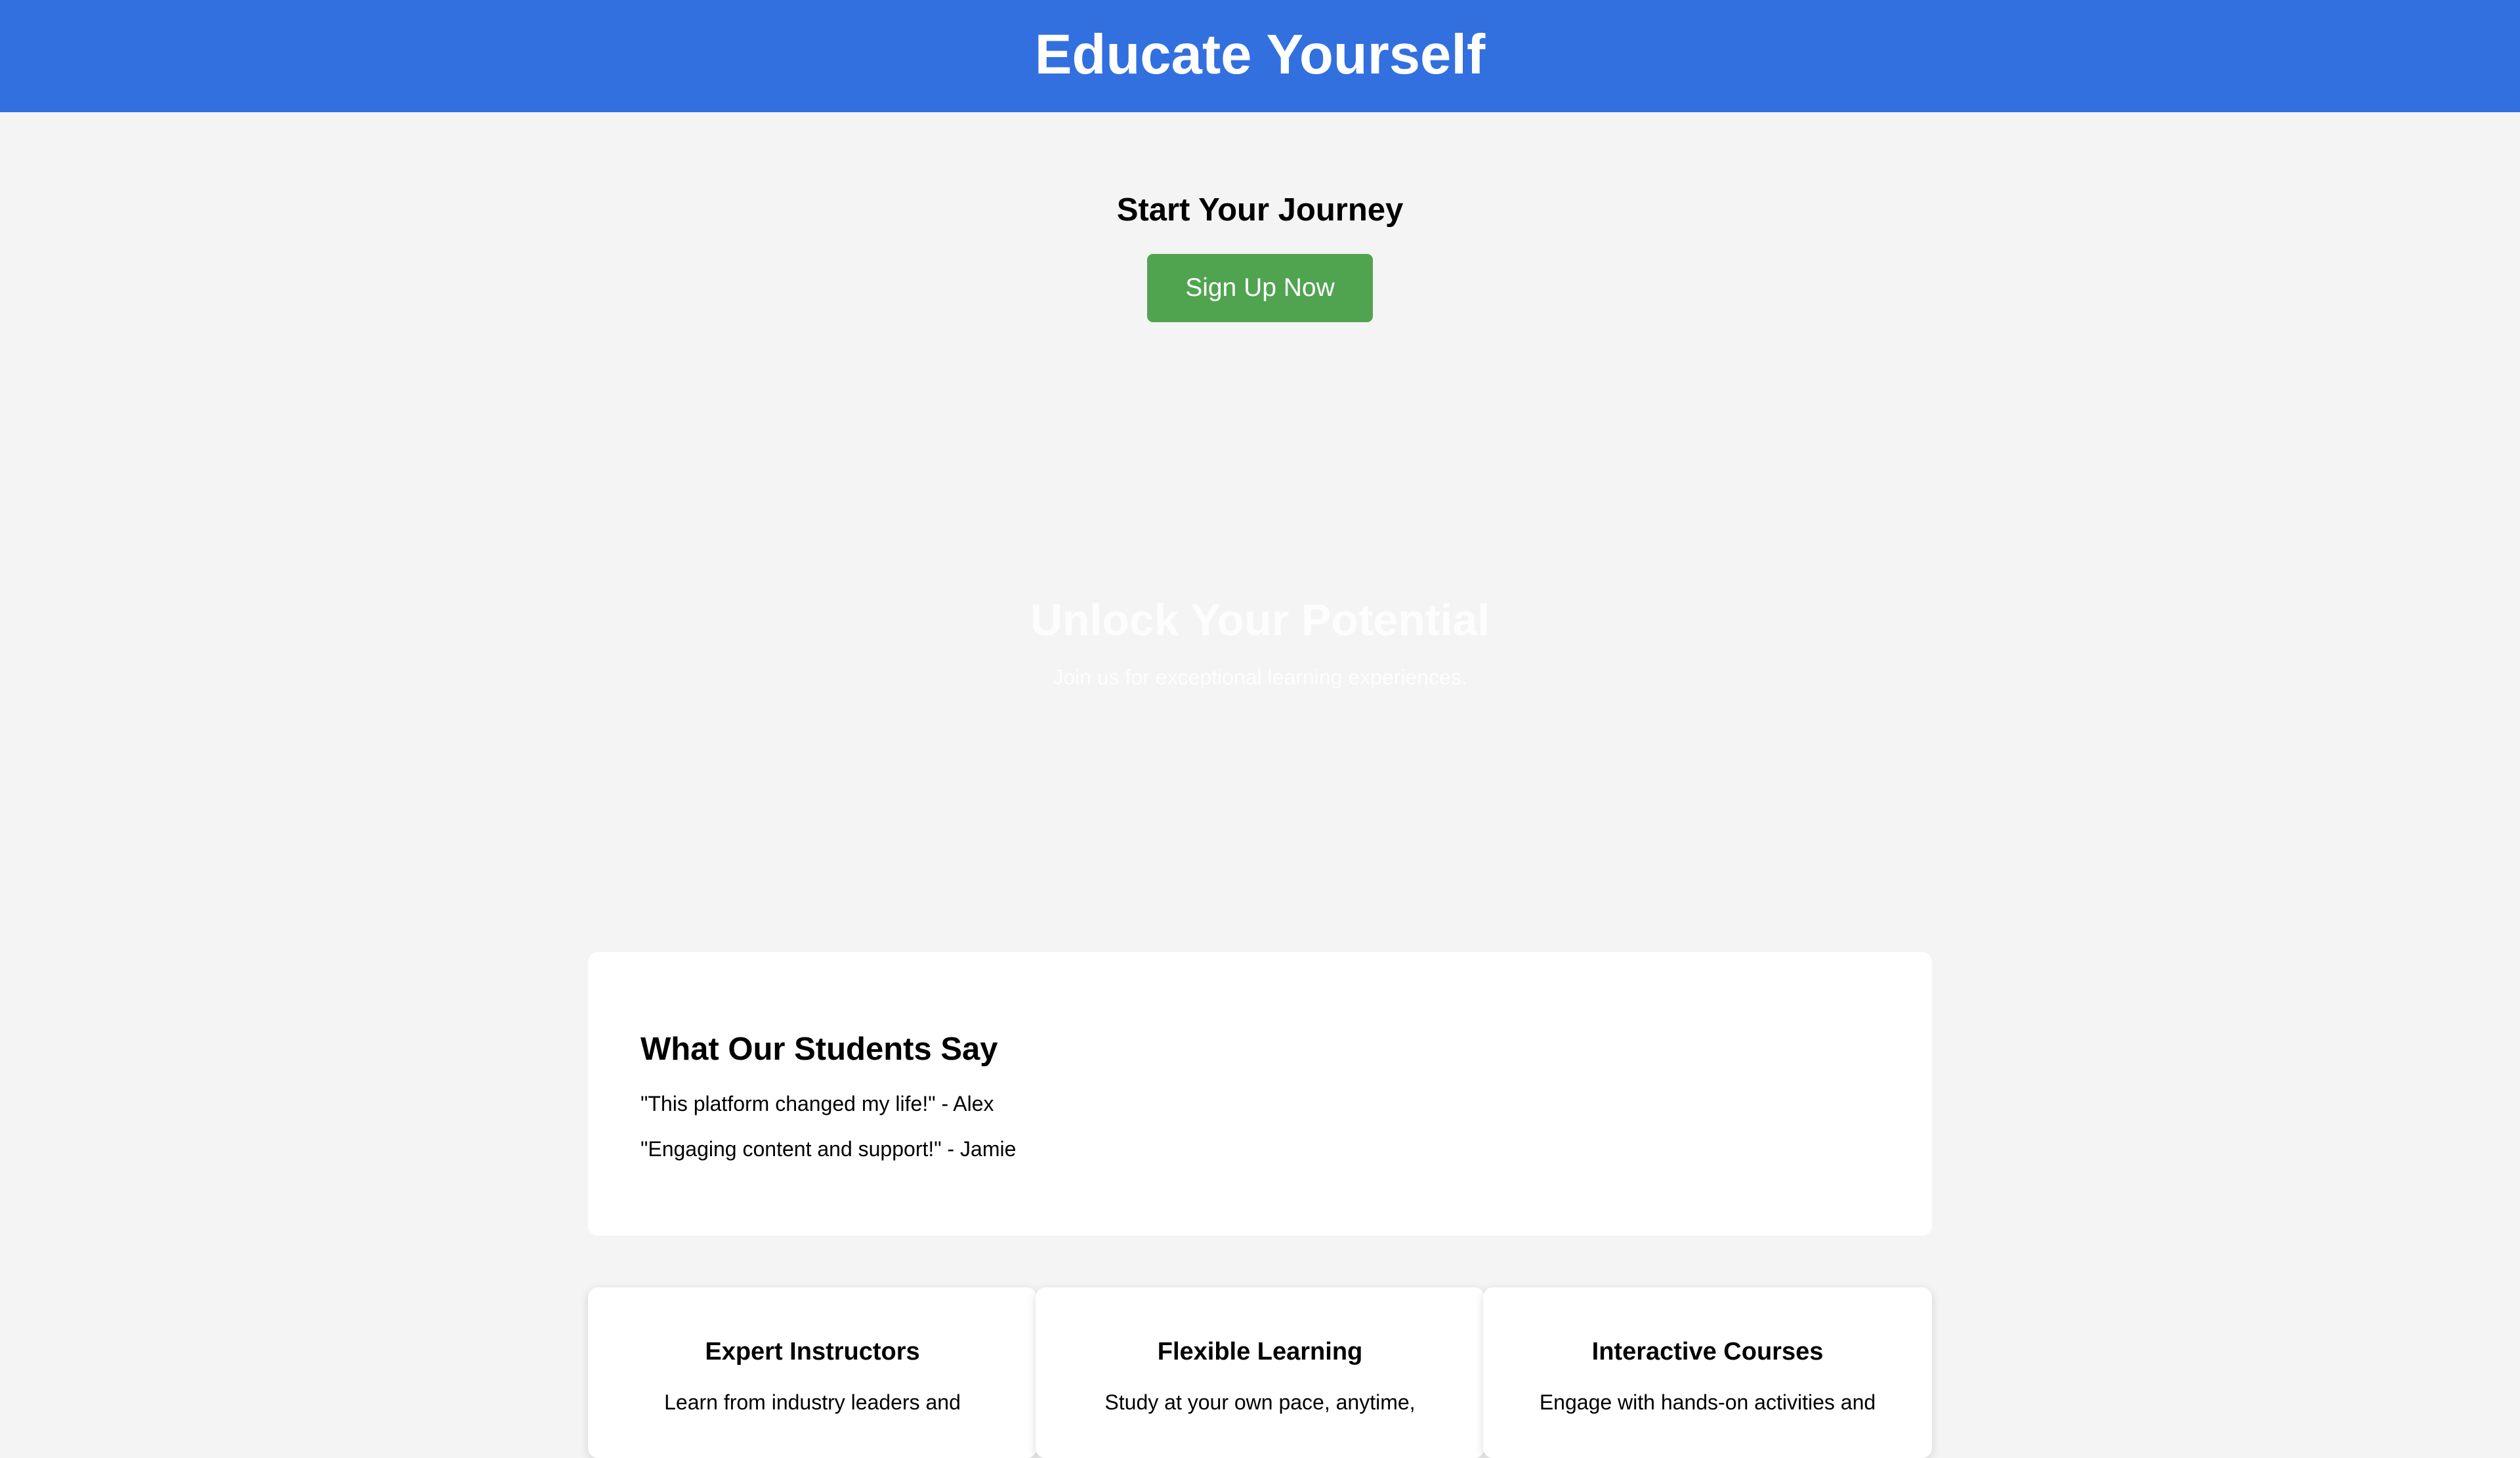  I want to click on testimonials-heading: What Our Students Say, so click(819, 1049).